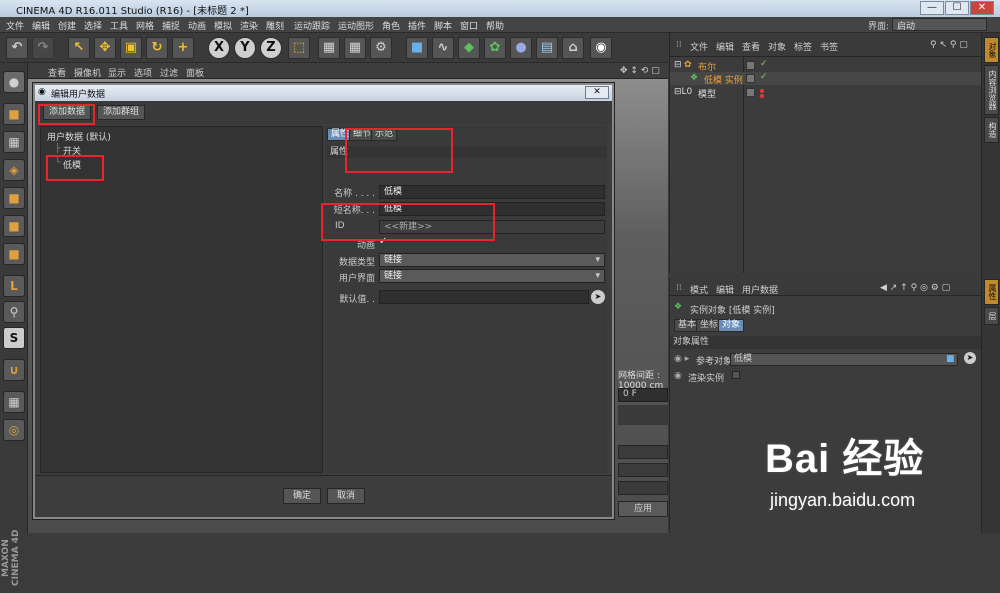  Describe the element at coordinates (640, 71) in the screenshot. I see `viewport-nav-icon: ✥ ↕ ⟲ ▢` at that location.